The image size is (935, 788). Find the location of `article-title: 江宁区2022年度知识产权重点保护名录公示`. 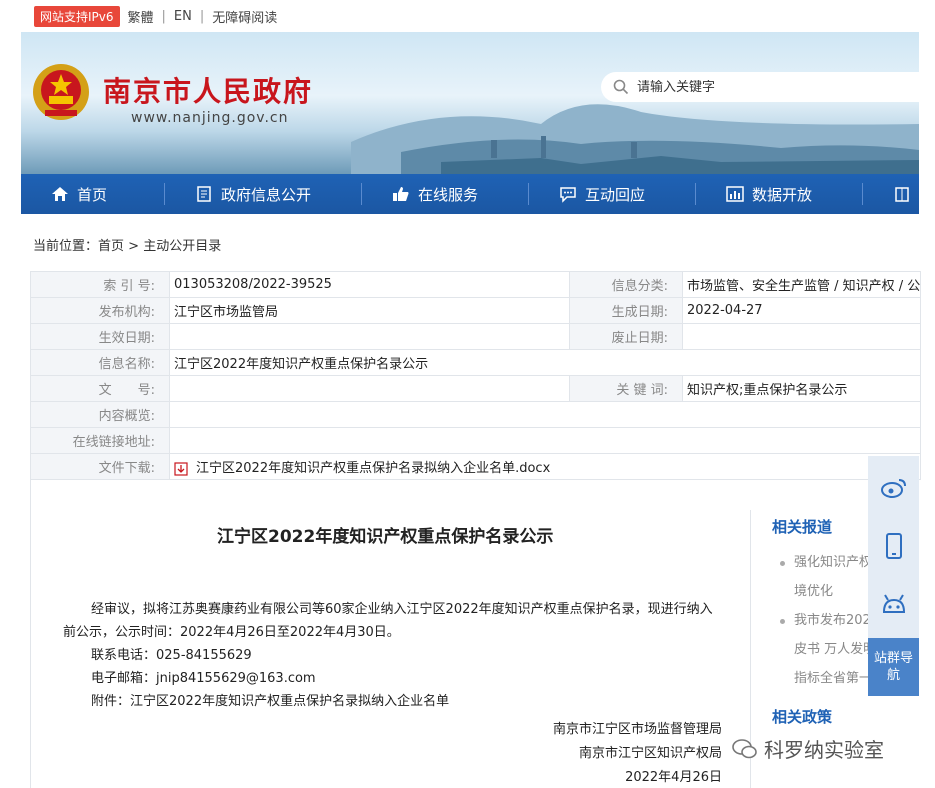

article-title: 江宁区2022年度知识产权重点保护名录公示 is located at coordinates (385, 537).